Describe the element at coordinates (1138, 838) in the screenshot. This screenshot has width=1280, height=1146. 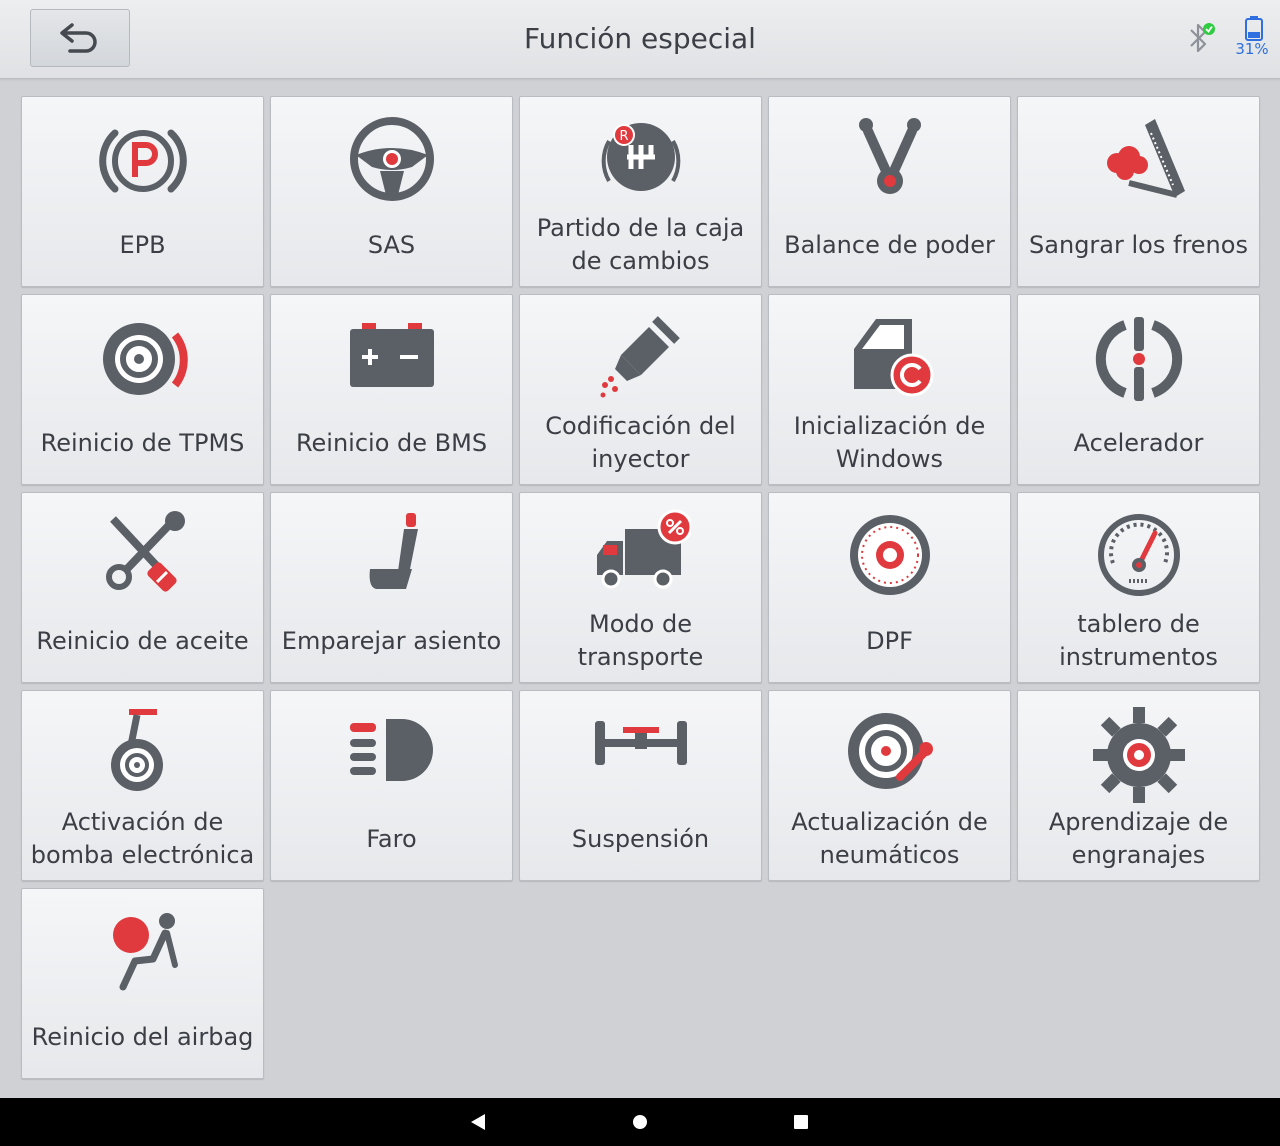
I see `tile-label: Aprendizaje de engranajes` at that location.